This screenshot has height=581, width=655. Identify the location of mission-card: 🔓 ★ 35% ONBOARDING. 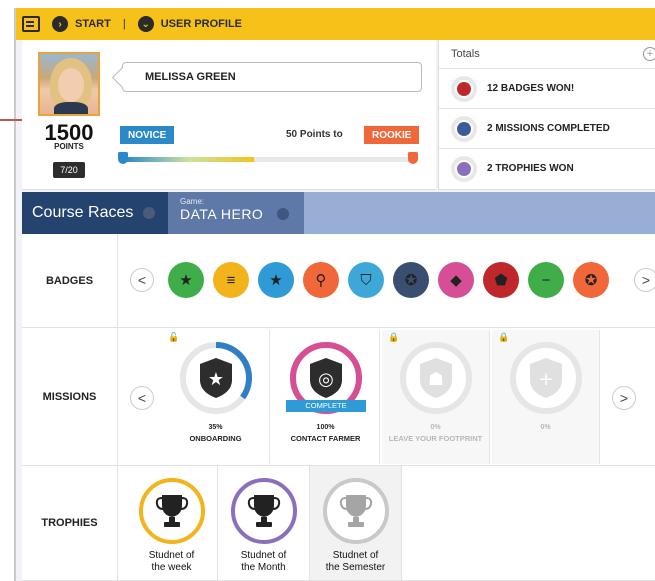
(216, 397).